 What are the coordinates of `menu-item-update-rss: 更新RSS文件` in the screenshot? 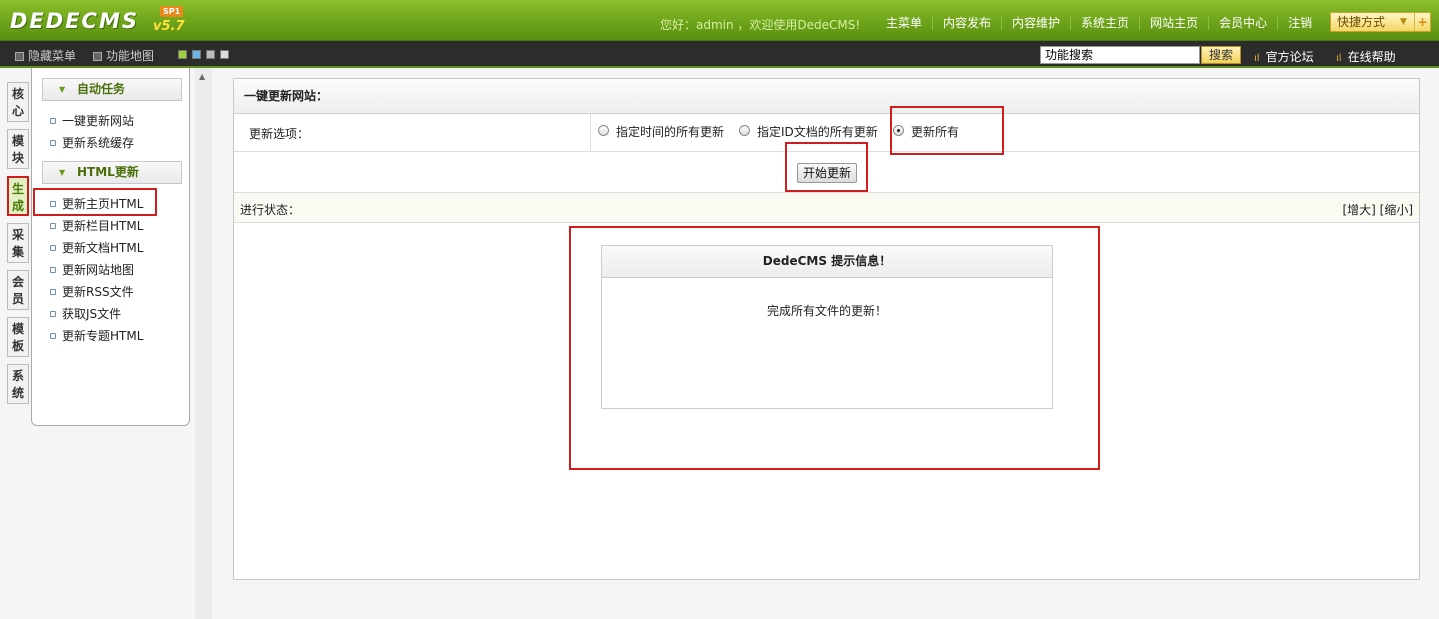 It's located at (92, 291).